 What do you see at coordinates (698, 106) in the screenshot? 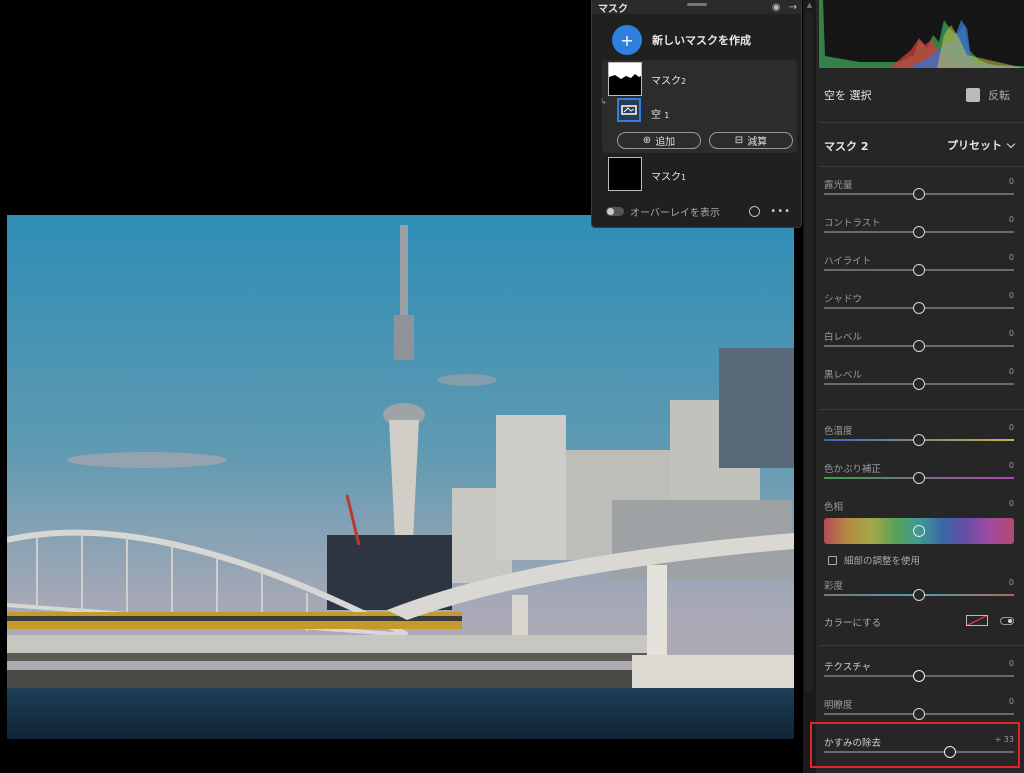
I see `mask-2-group: マスク2 ↳ 空 1 ⊕ 追加 ⊟ 減算` at bounding box center [698, 106].